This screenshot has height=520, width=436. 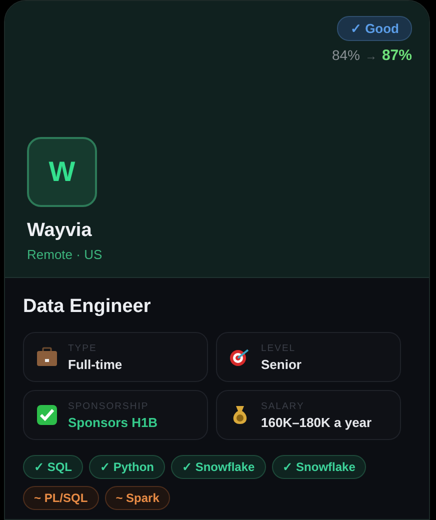 I want to click on company-logo: W, so click(x=62, y=172).